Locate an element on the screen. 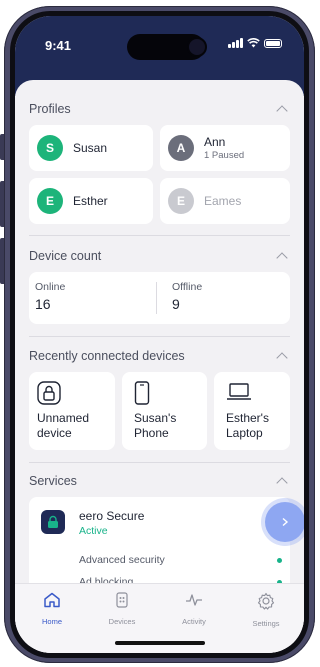 The height and width of the screenshot is (667, 320). recent-devices-title: Recently connected devices is located at coordinates (107, 356).